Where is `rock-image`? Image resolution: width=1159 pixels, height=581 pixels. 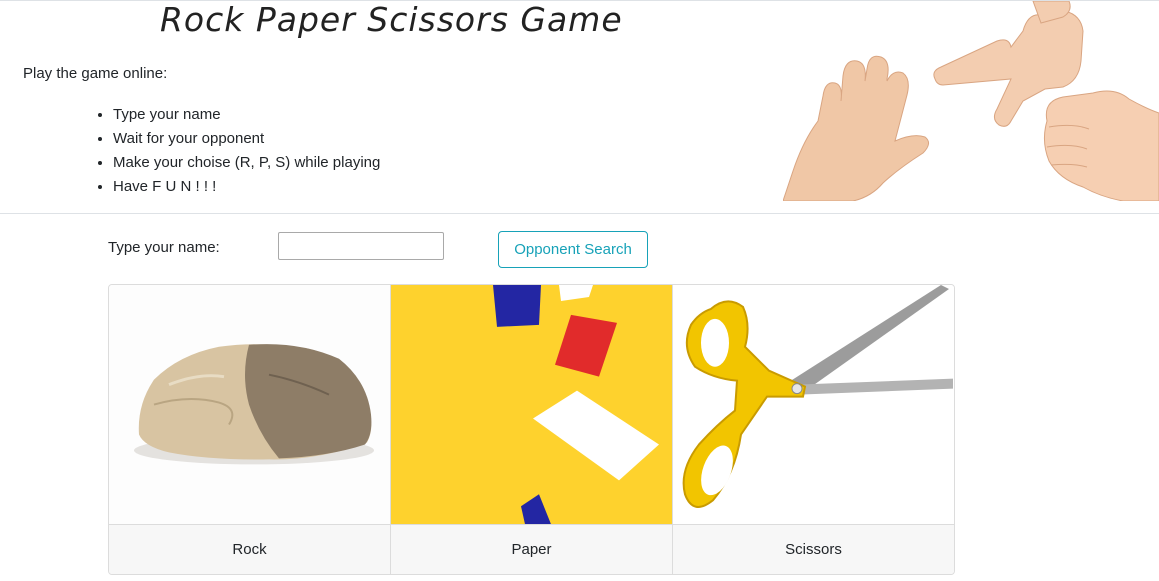 rock-image is located at coordinates (249, 405).